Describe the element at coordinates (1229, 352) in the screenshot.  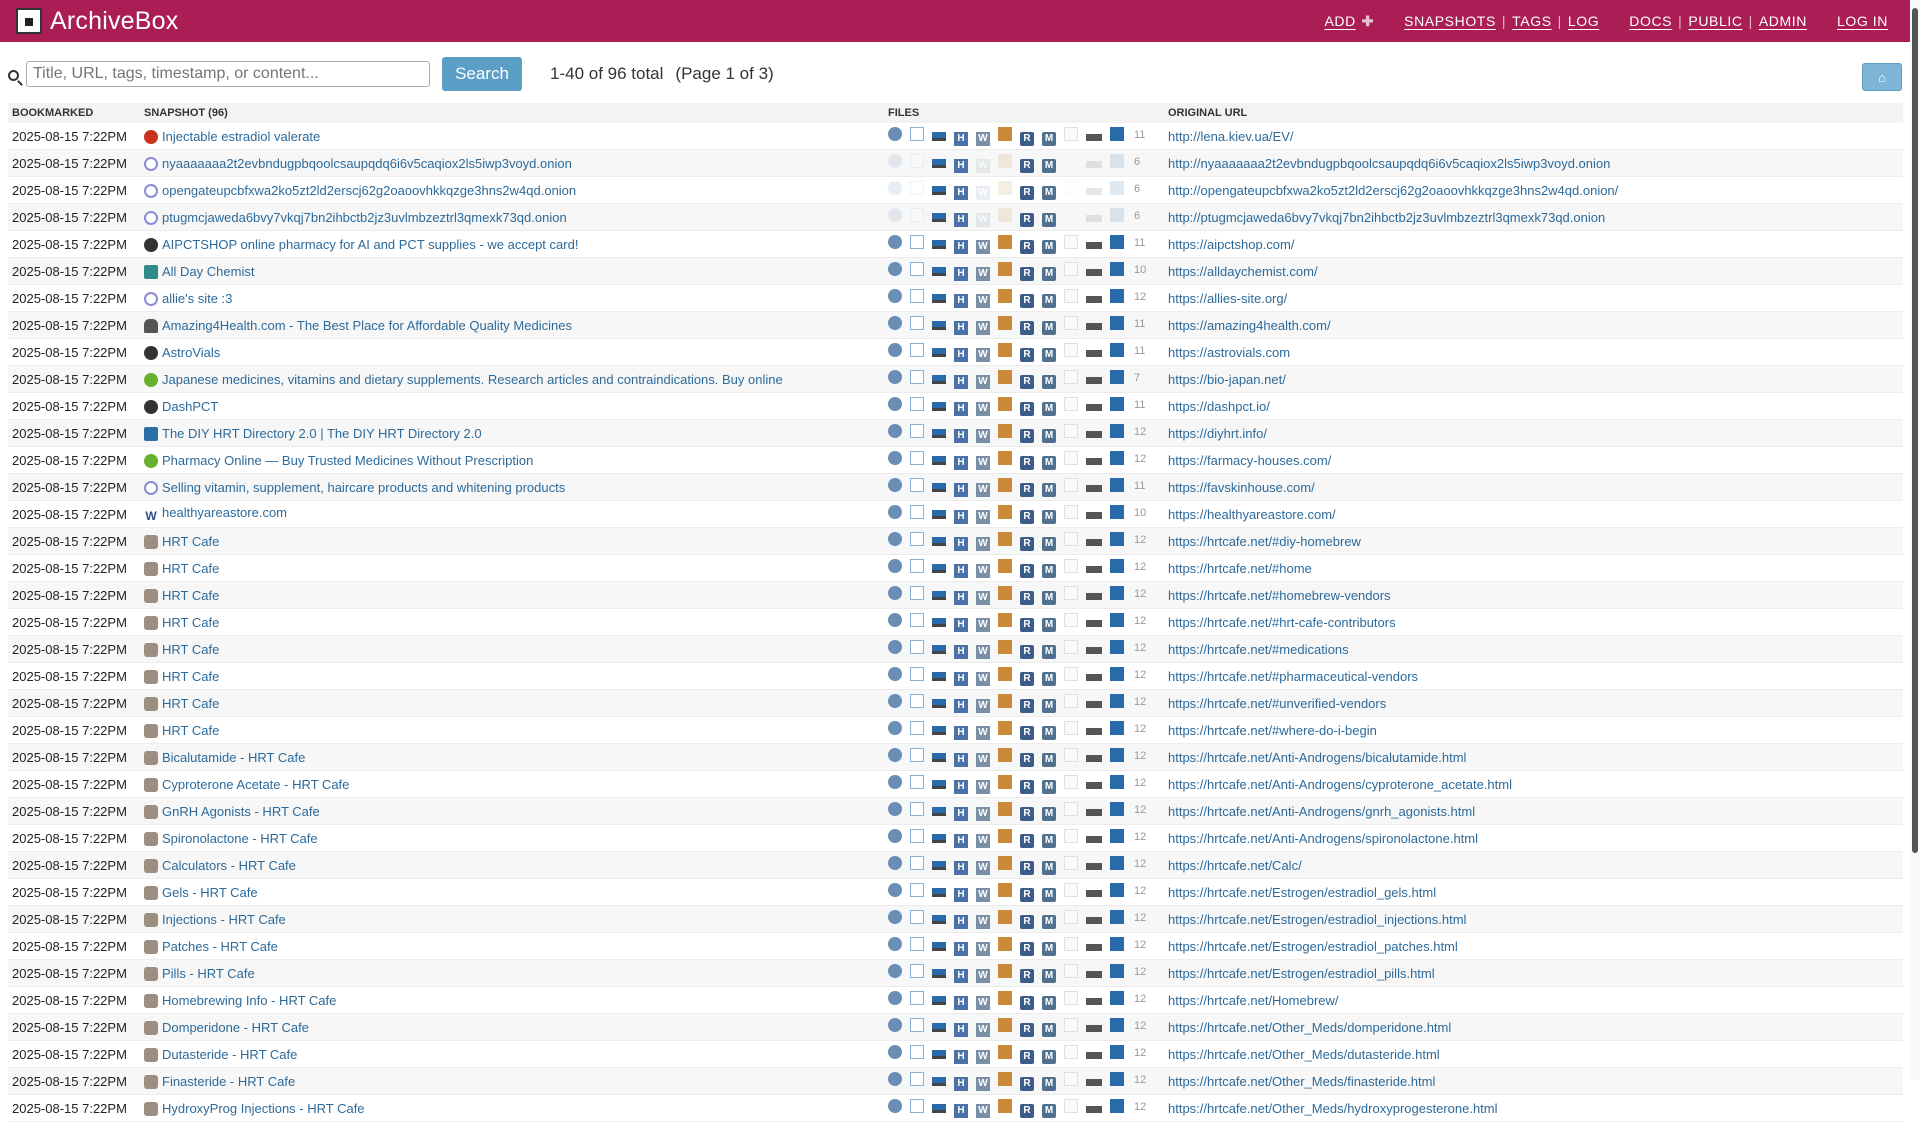
I see `original-url-link: https://astrovials.com` at that location.